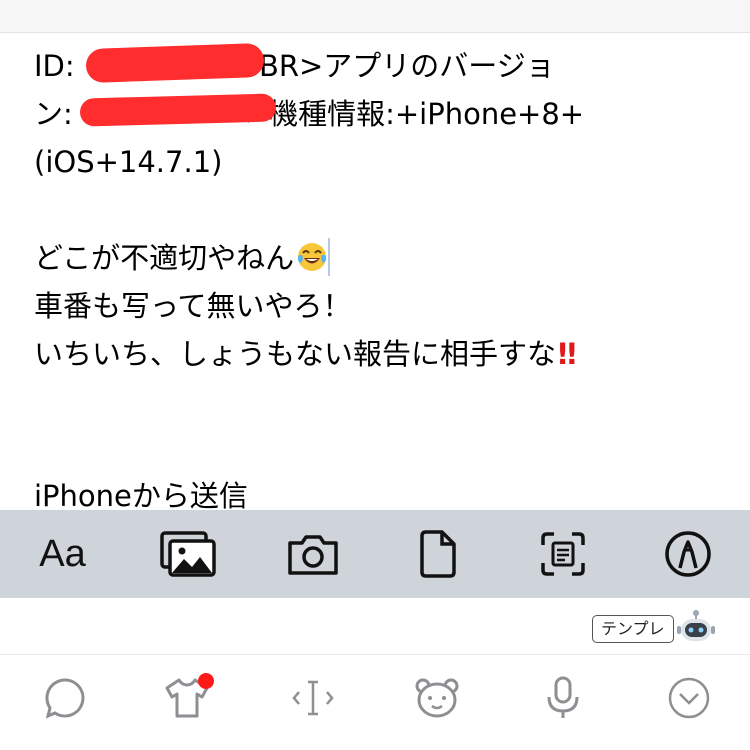  I want to click on camera-icon, so click(312, 555).